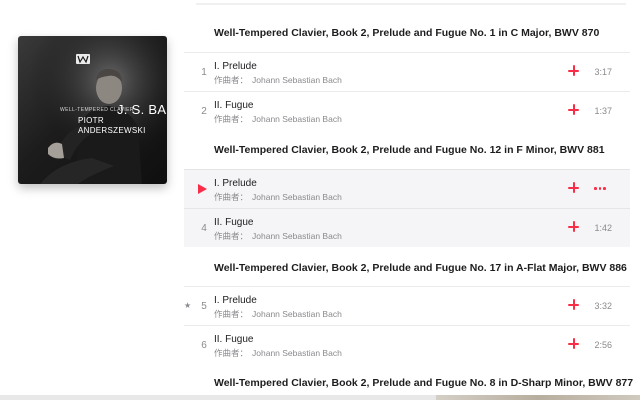 The image size is (640, 400). What do you see at coordinates (188, 305) in the screenshot?
I see `star-icon: ★` at bounding box center [188, 305].